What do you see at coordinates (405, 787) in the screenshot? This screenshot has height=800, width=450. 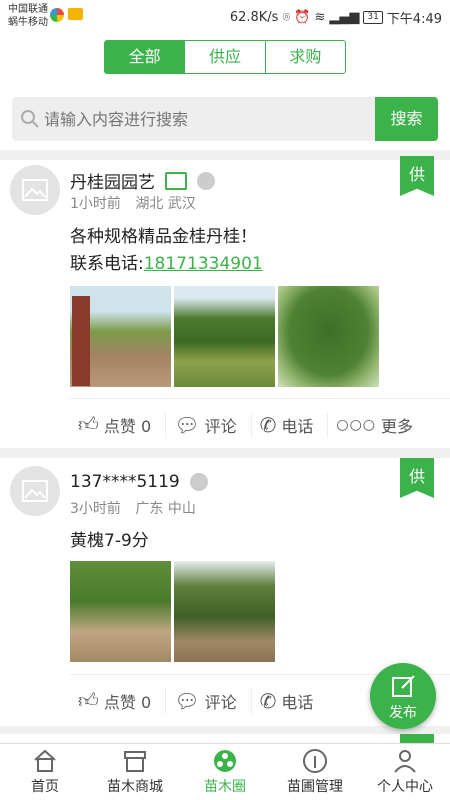 I see `nav-label: 个人中心` at bounding box center [405, 787].